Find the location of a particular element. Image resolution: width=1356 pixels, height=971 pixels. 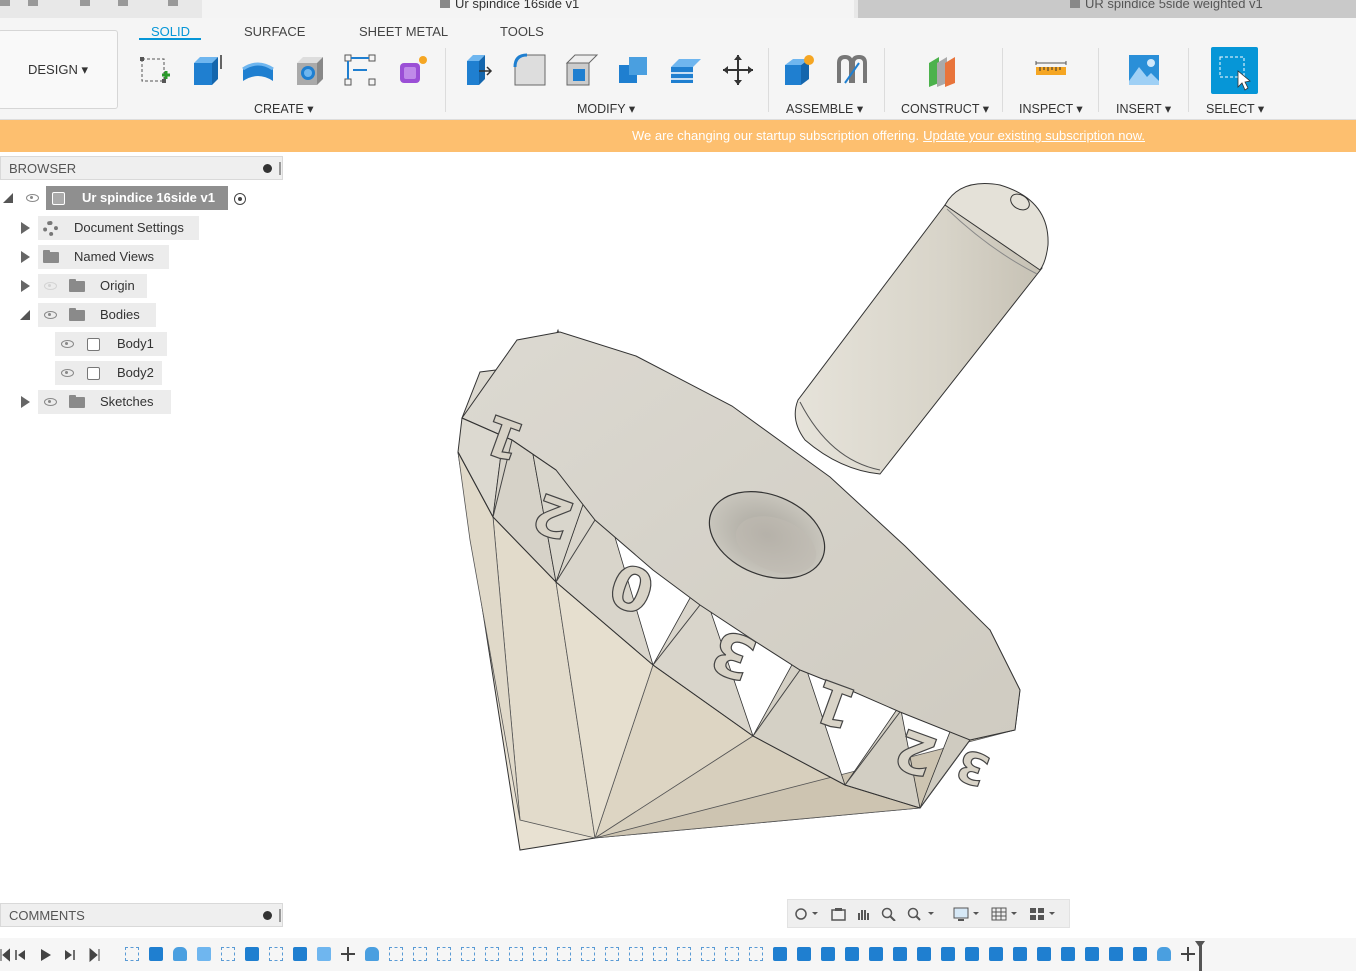

visibility-hidden-icon is located at coordinates (50, 286).